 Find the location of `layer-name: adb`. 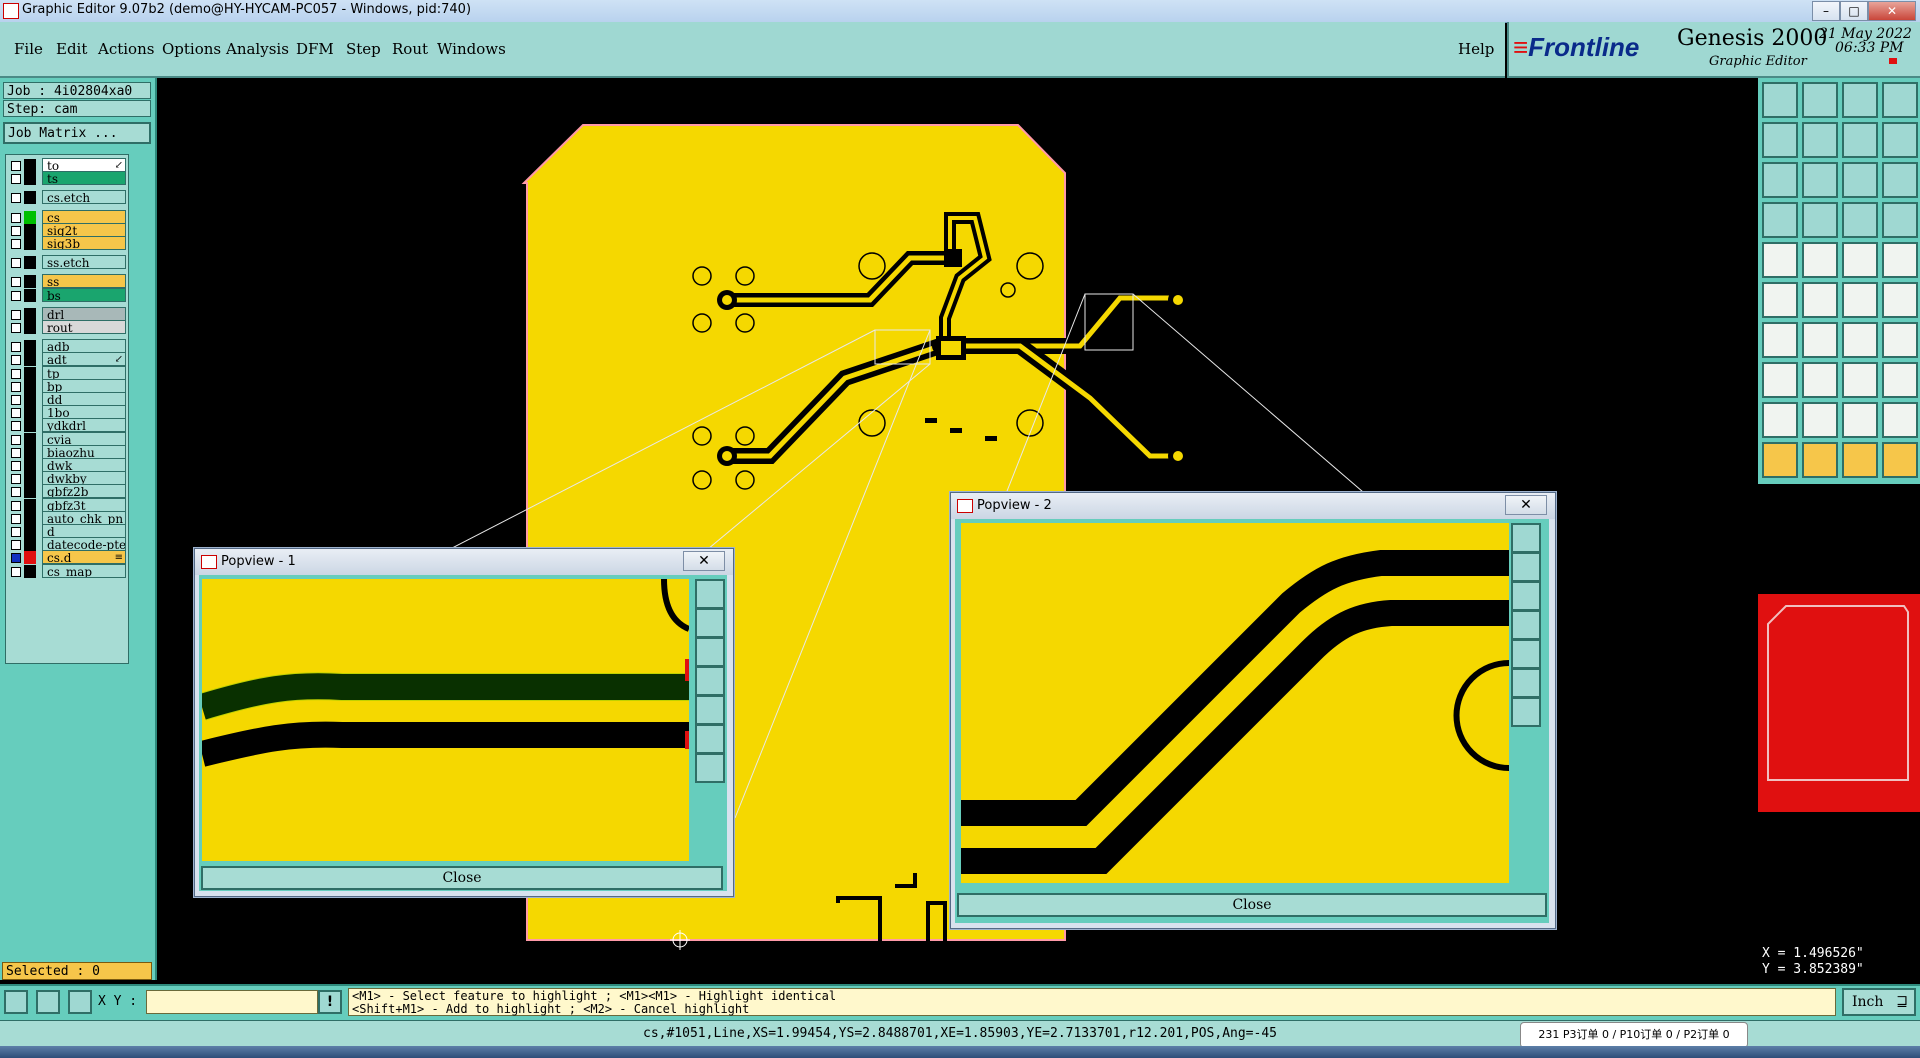

layer-name: adb is located at coordinates (84, 346).